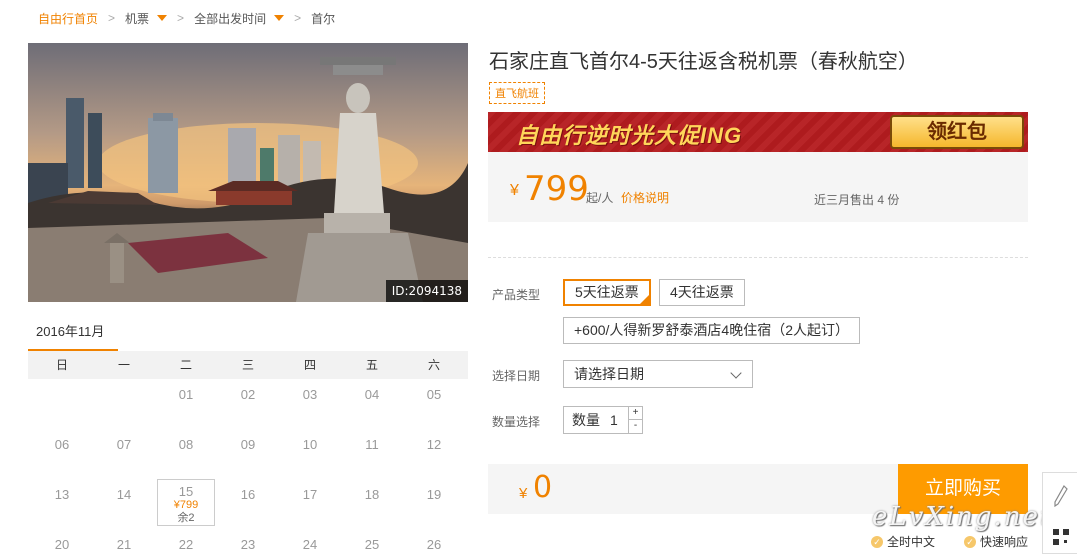 The image size is (1077, 554). I want to click on red-packet-button: 领红包, so click(957, 132).